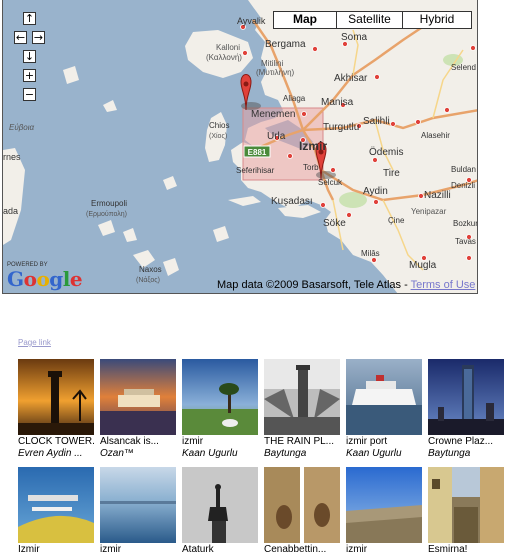 The height and width of the screenshot is (560, 506). Describe the element at coordinates (311, 167) in the screenshot. I see `svg-text: Torb` at that location.